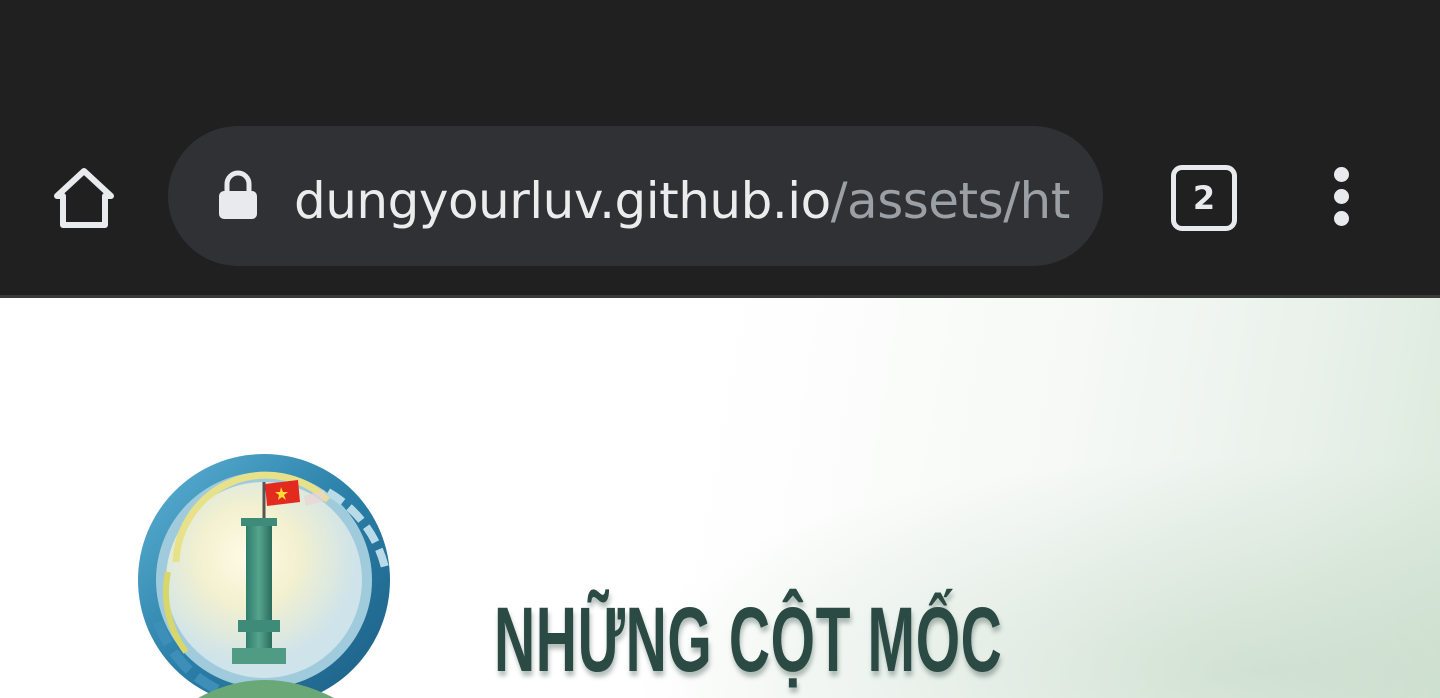 This screenshot has height=698, width=1440. I want to click on home-icon, so click(84, 198).